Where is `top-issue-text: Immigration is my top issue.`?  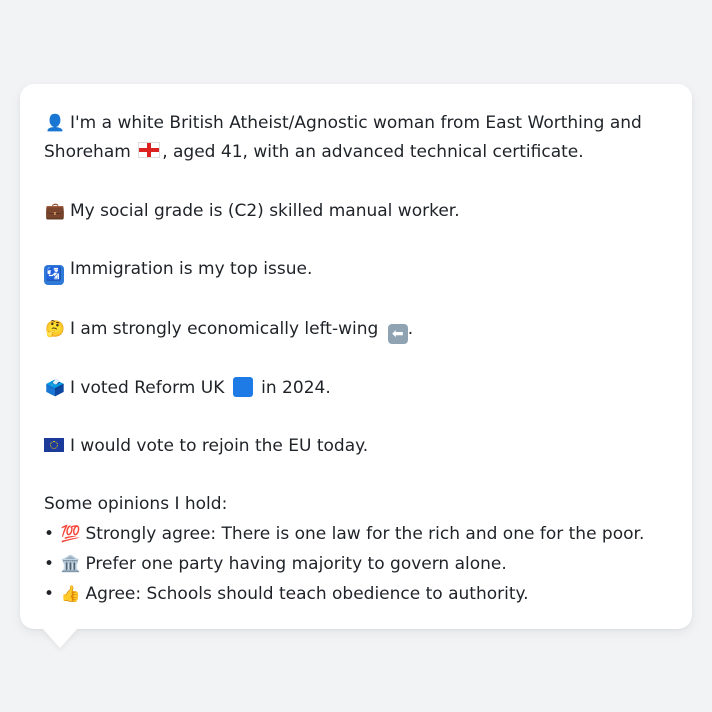 top-issue-text: Immigration is my top issue. is located at coordinates (191, 269).